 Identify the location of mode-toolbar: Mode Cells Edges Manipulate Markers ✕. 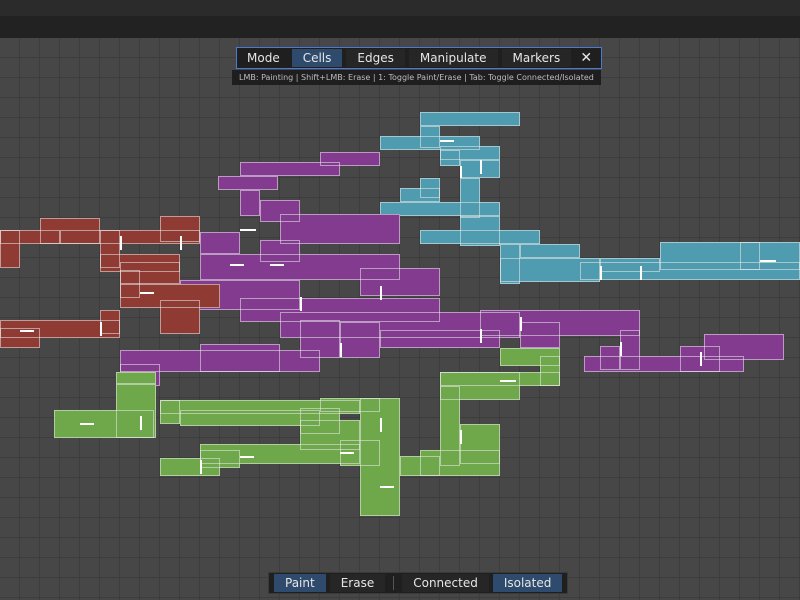
(419, 58).